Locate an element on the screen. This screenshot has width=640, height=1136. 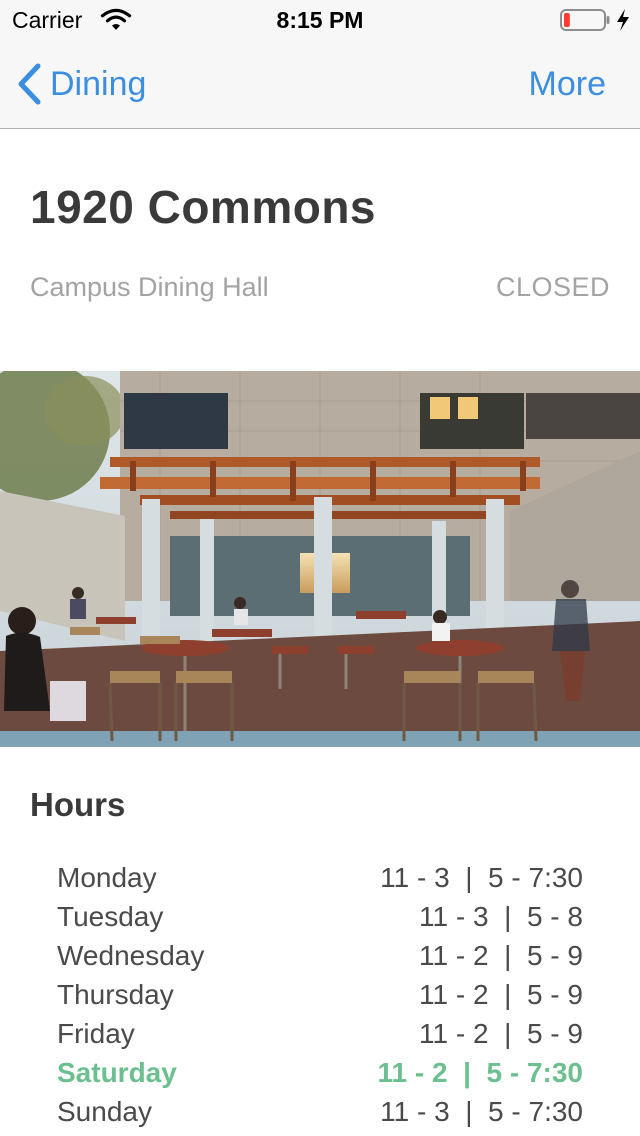
back-button: Dining is located at coordinates (80, 84).